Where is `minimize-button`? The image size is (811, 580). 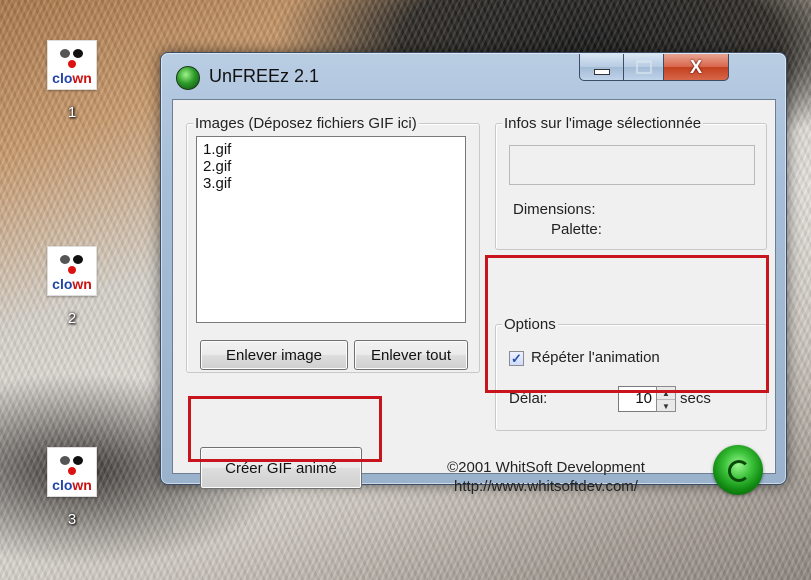 minimize-button is located at coordinates (602, 67).